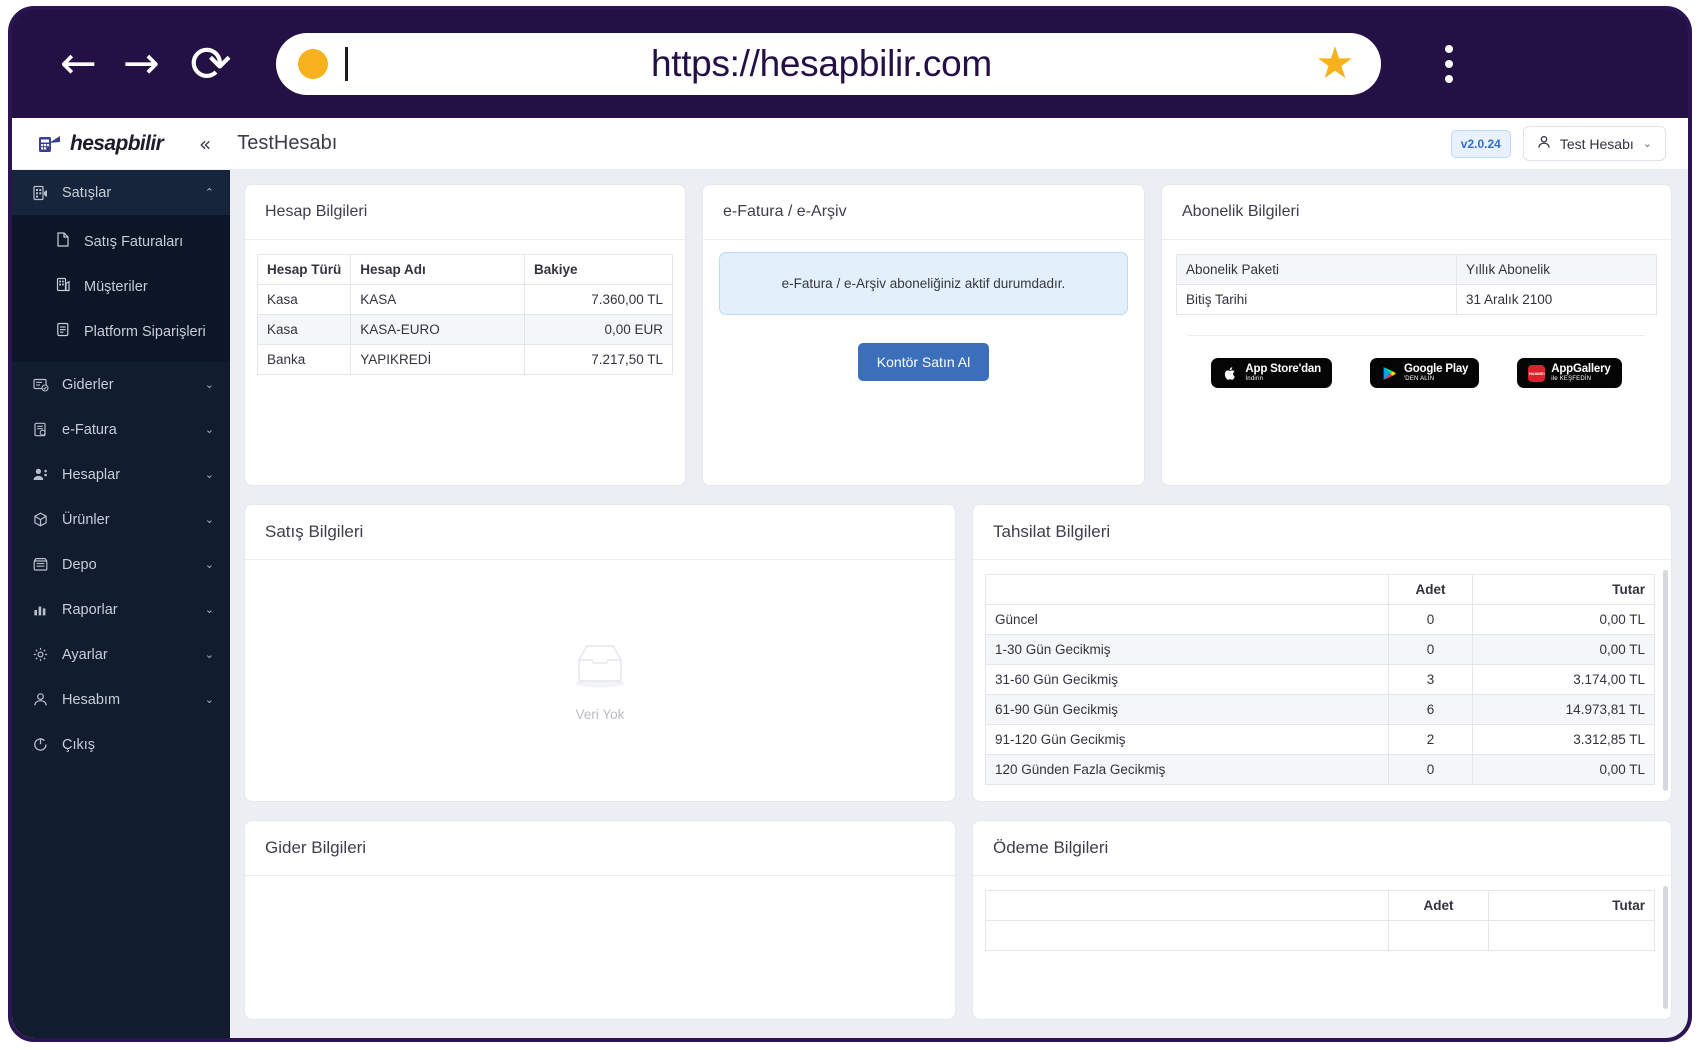 Image resolution: width=1700 pixels, height=1050 pixels. I want to click on card-satis-bilgileri: Satış Bilgileri Veri Yok, so click(600, 653).